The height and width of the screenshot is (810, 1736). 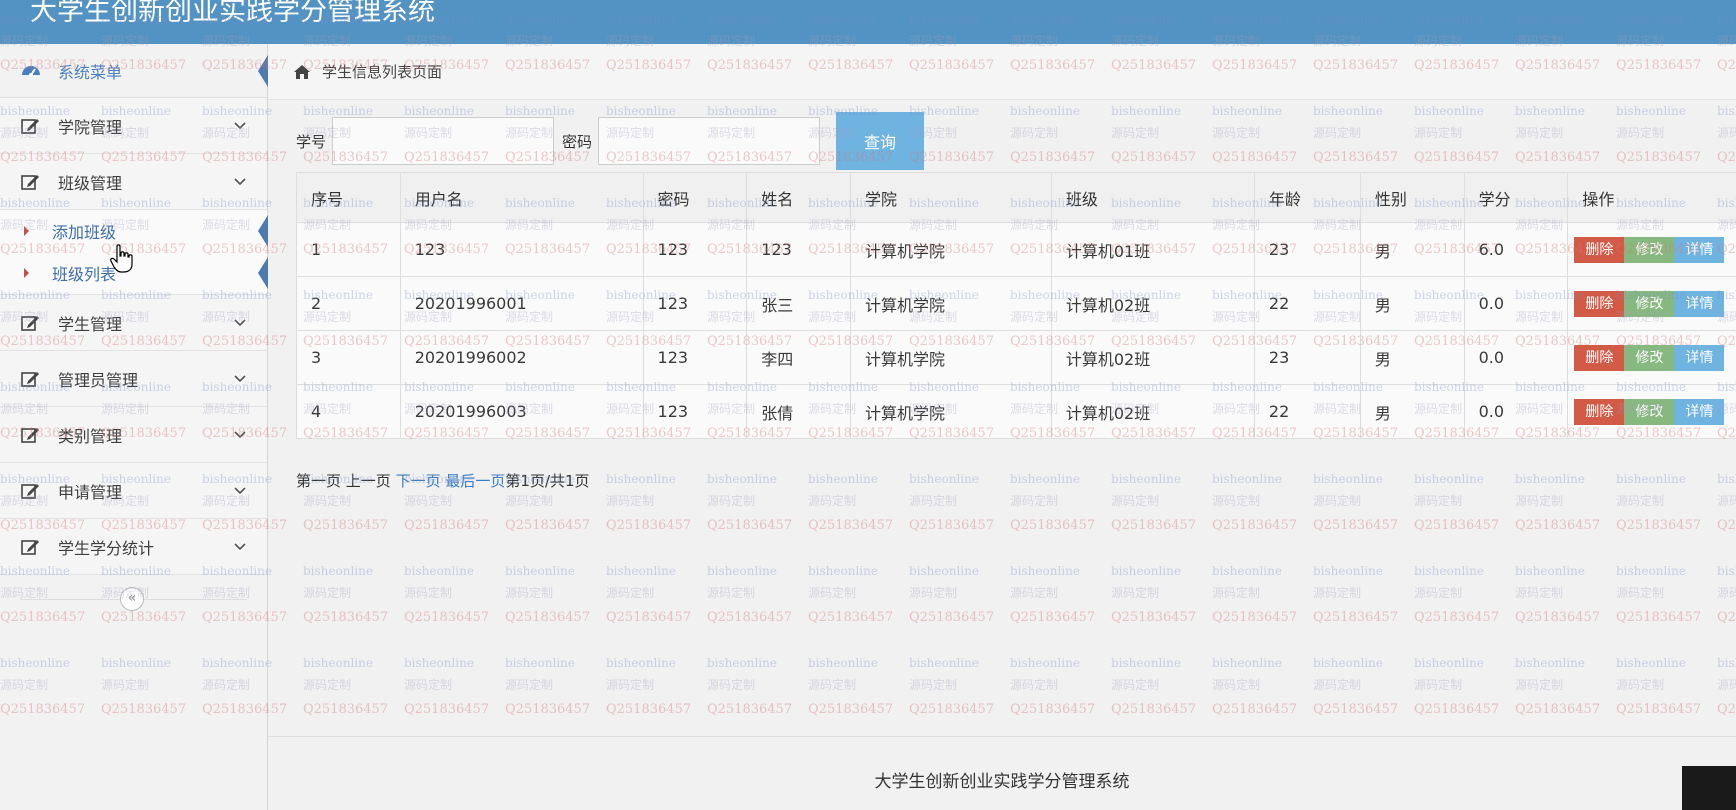 I want to click on cell-credits: 6.0, so click(x=1516, y=249).